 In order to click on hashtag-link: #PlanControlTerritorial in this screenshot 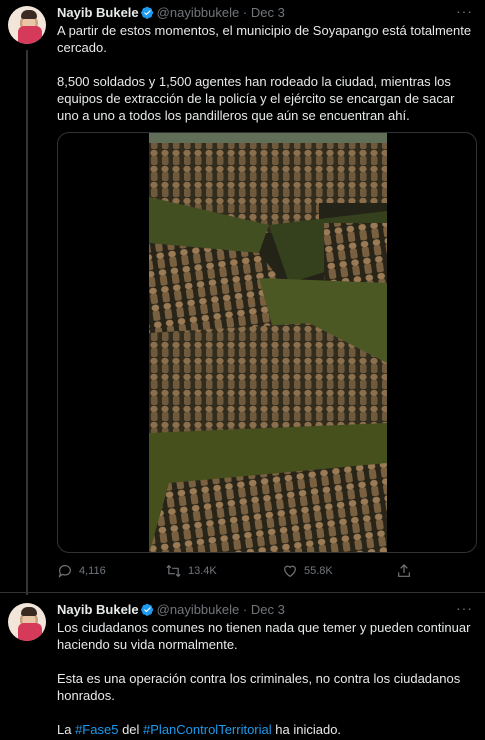, I will do `click(207, 729)`.